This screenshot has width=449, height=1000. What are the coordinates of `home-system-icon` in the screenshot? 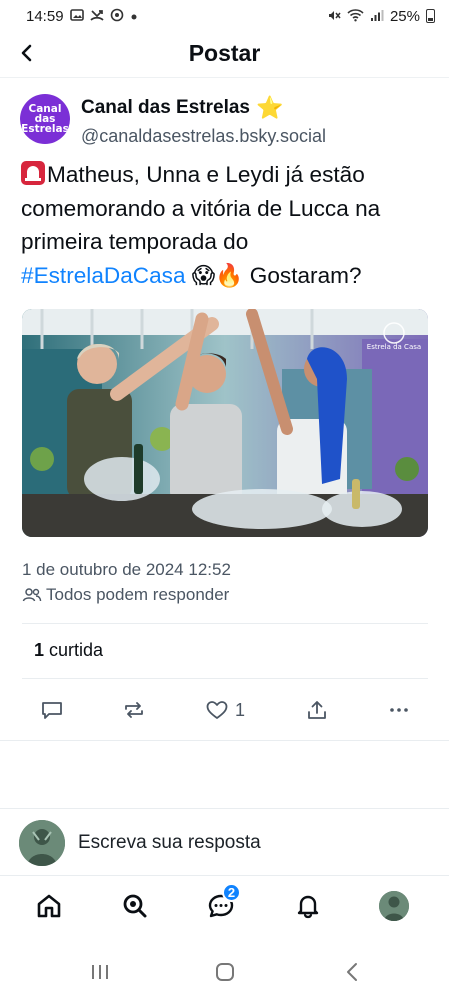 It's located at (225, 972).